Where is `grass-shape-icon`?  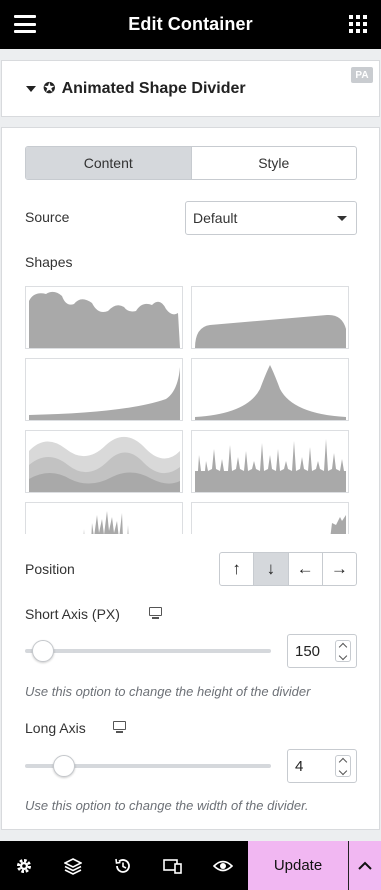 grass-shape-icon is located at coordinates (106, 522).